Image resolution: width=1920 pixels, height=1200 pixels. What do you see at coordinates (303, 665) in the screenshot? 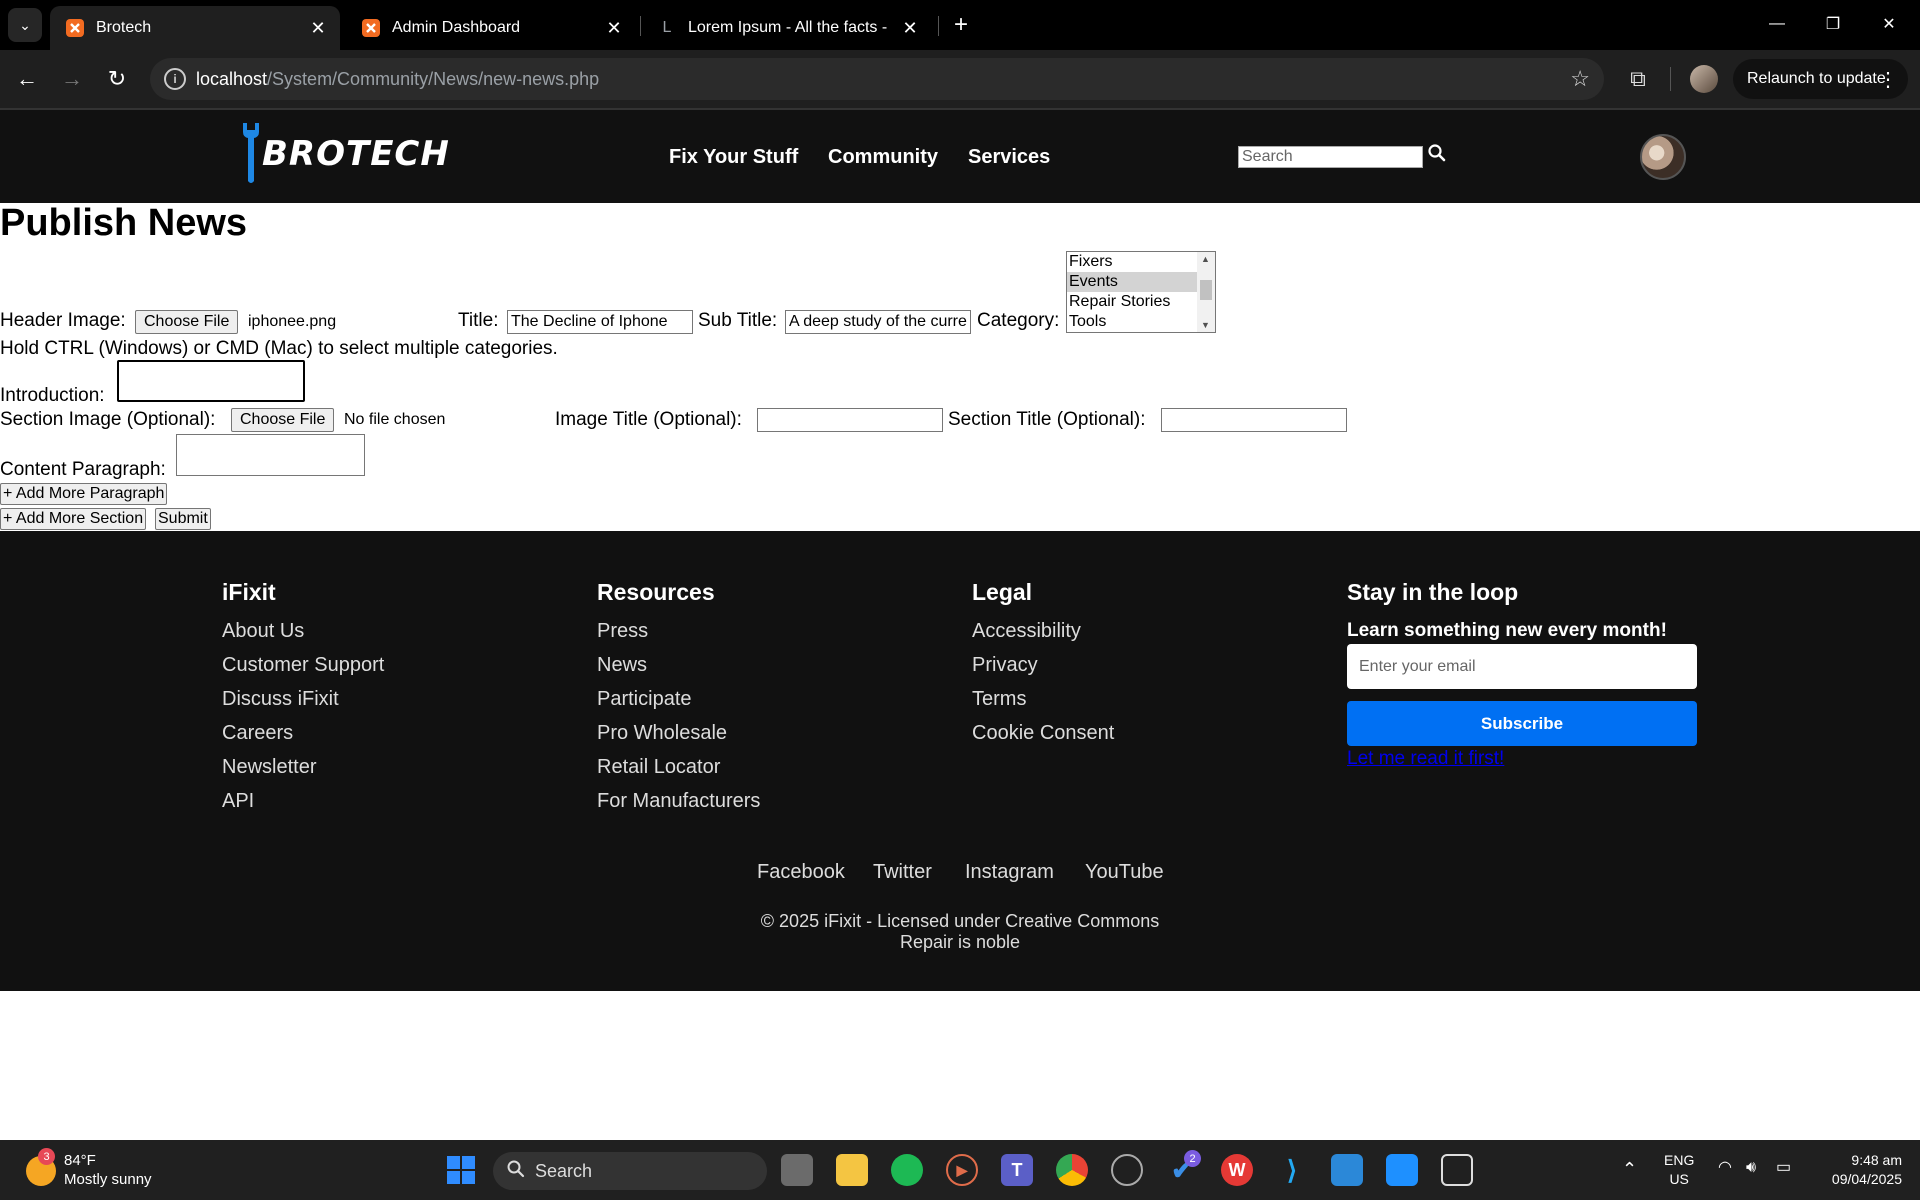
I see `footer-link: Customer Support` at bounding box center [303, 665].